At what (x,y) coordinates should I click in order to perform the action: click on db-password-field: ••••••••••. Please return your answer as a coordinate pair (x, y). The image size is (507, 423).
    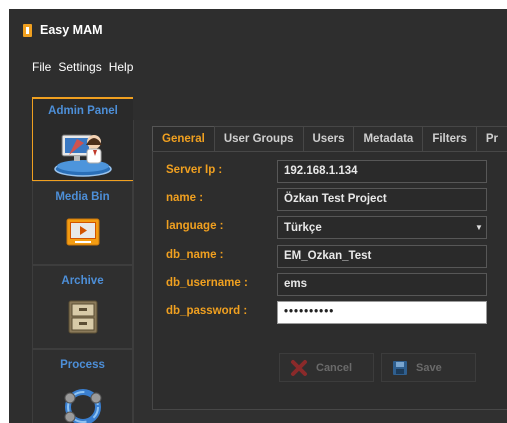
    Looking at the image, I should click on (382, 312).